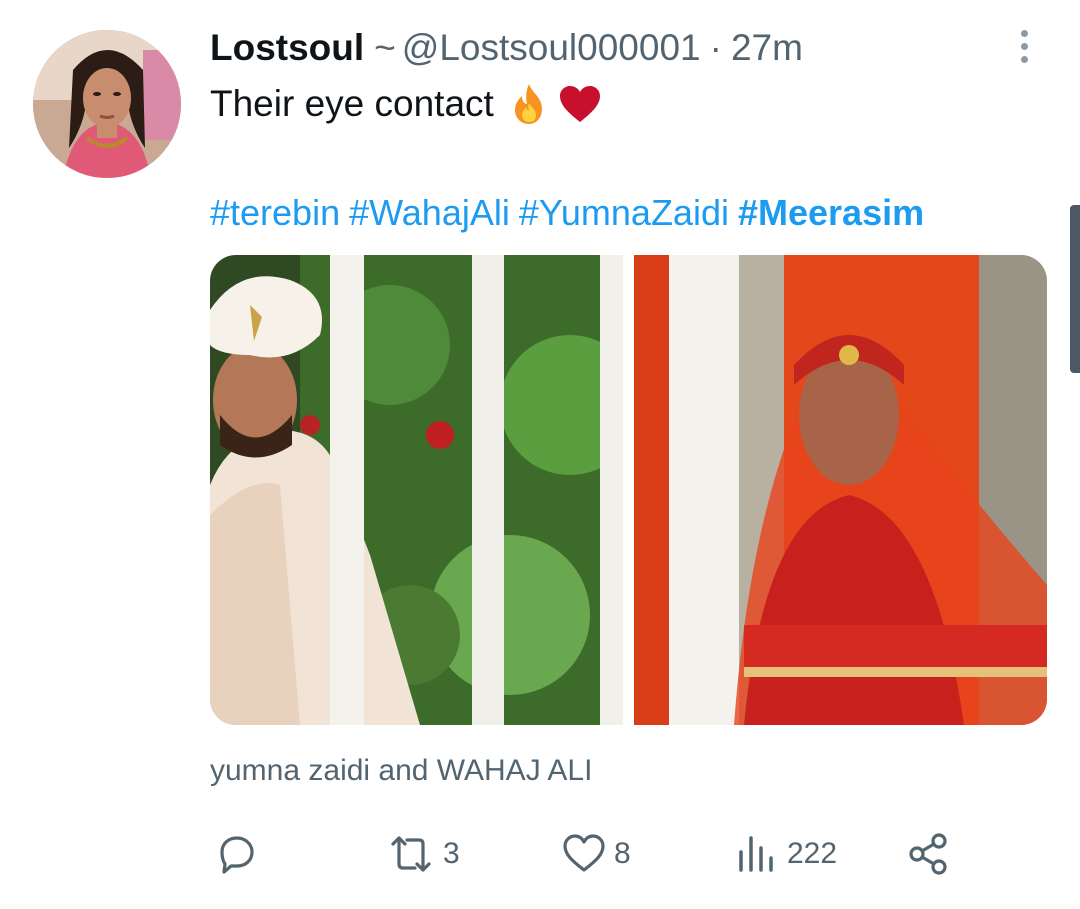 The image size is (1080, 909). I want to click on like-count: 8, so click(622, 853).